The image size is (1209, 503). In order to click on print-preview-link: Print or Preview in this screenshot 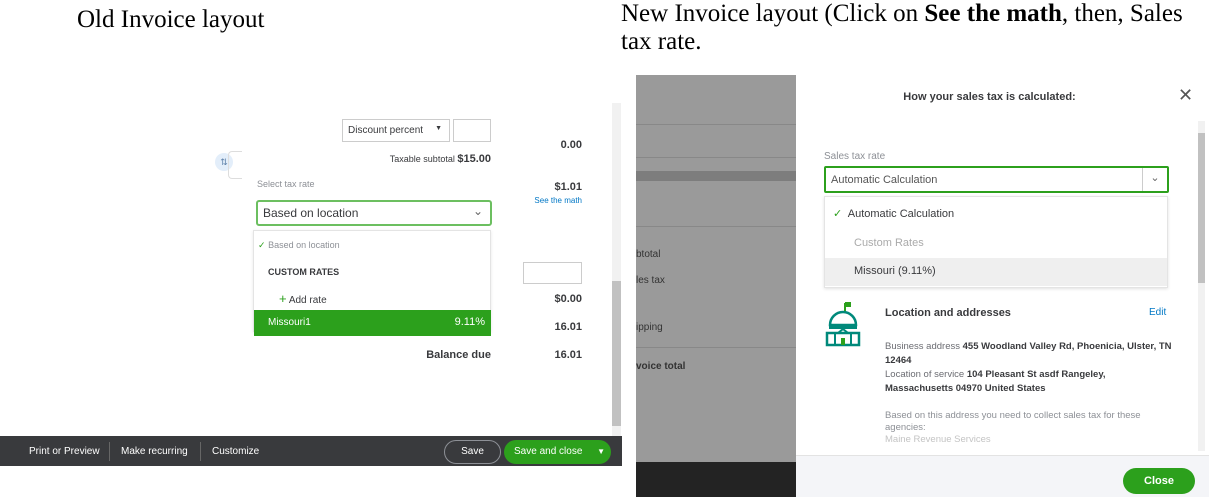, I will do `click(64, 451)`.